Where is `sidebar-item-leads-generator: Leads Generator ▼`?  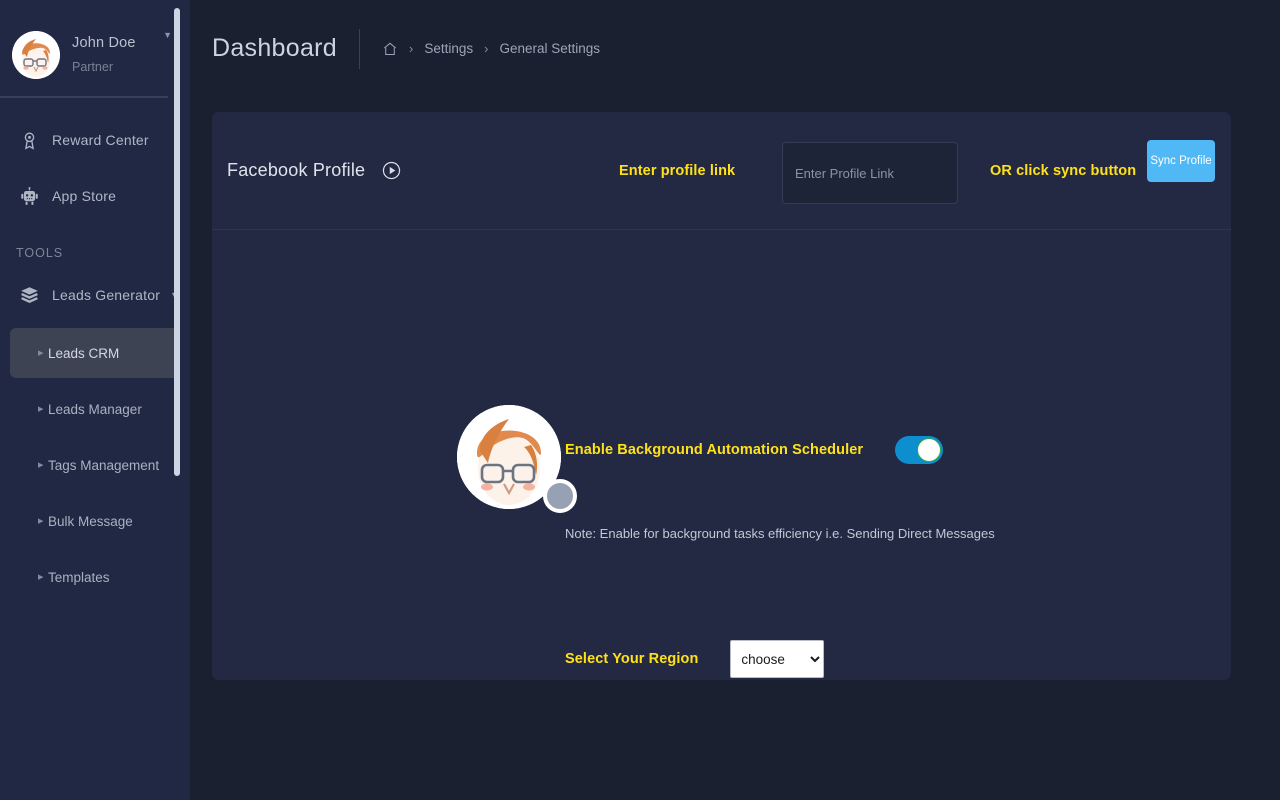
sidebar-item-leads-generator: Leads Generator ▼ is located at coordinates (95, 295).